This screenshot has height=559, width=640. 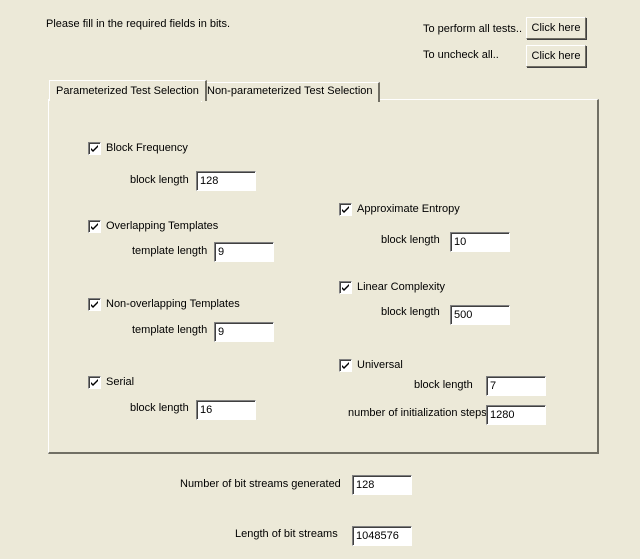 I want to click on serial-label: Serial, so click(x=120, y=382).